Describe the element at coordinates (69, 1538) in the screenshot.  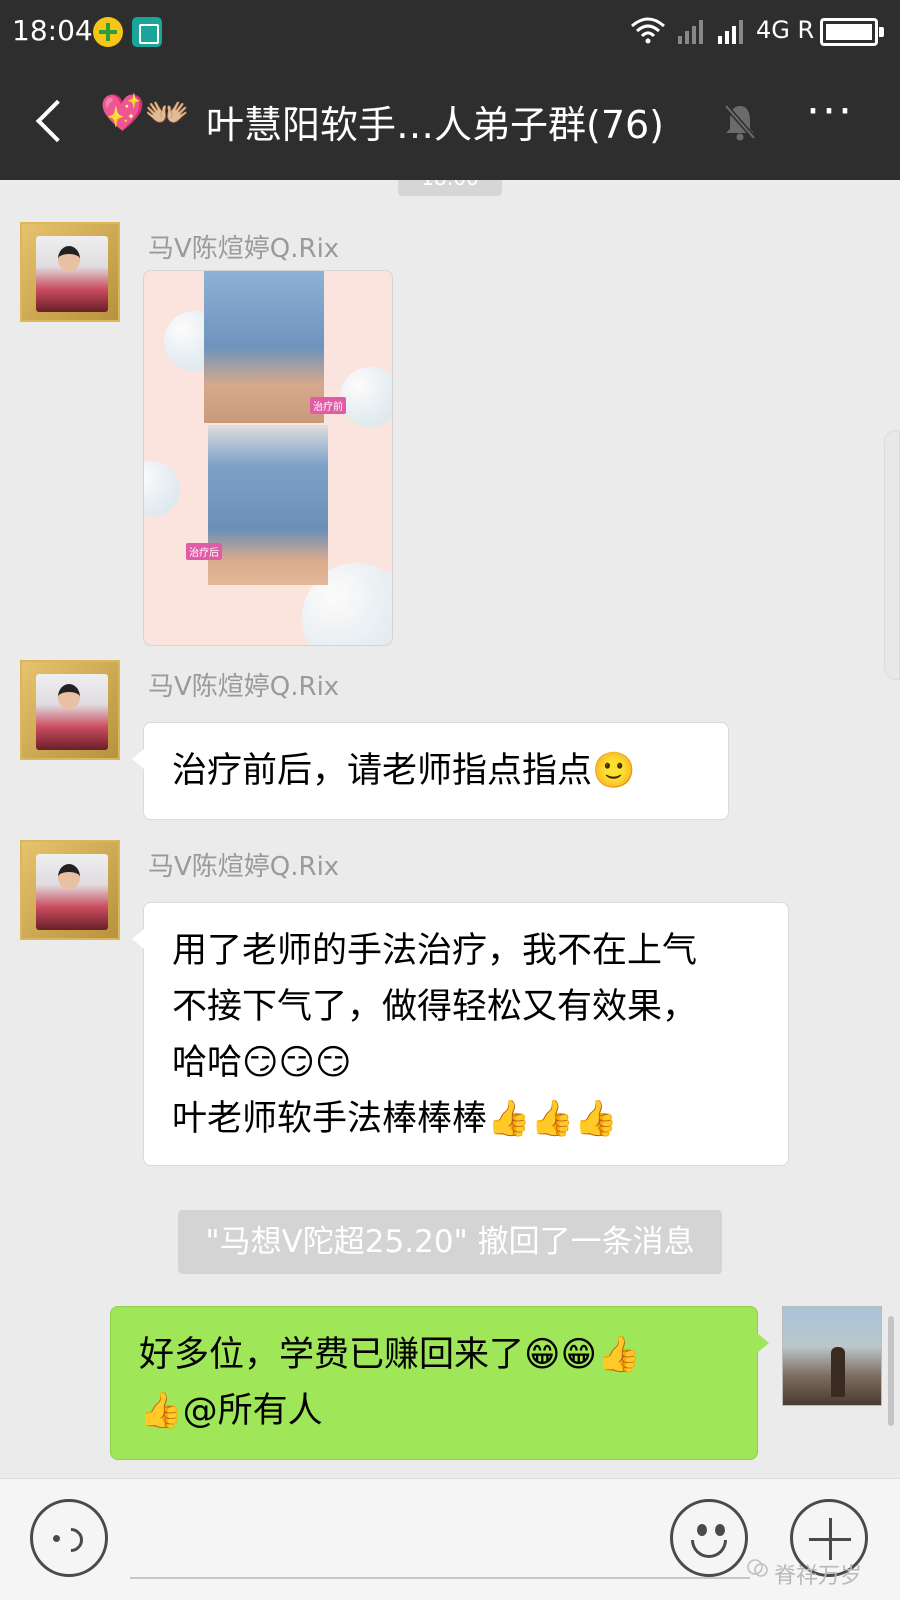
I see `voice-input-button` at that location.